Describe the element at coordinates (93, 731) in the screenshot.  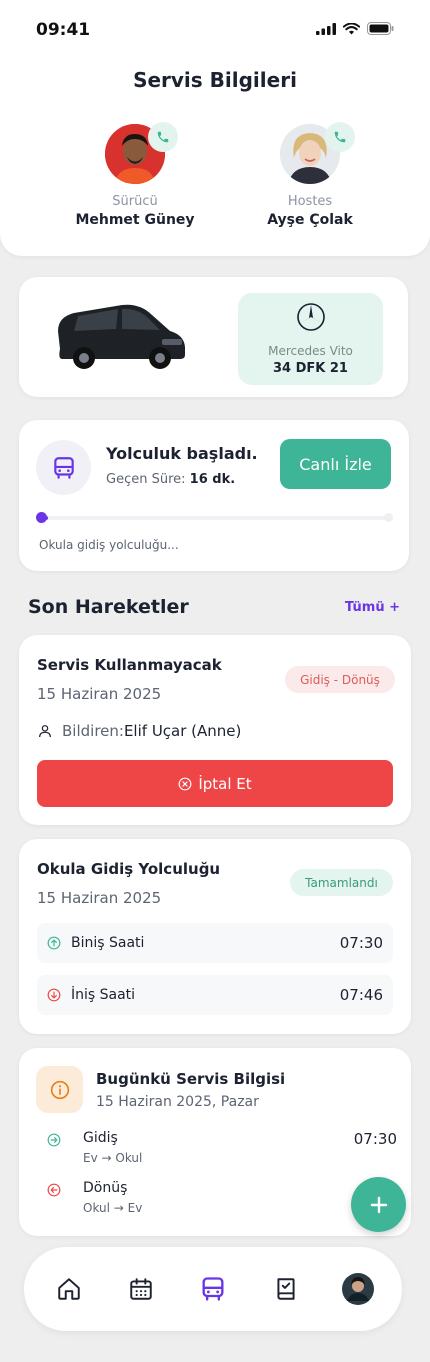
I see `reporter-label: Bildiren:` at that location.